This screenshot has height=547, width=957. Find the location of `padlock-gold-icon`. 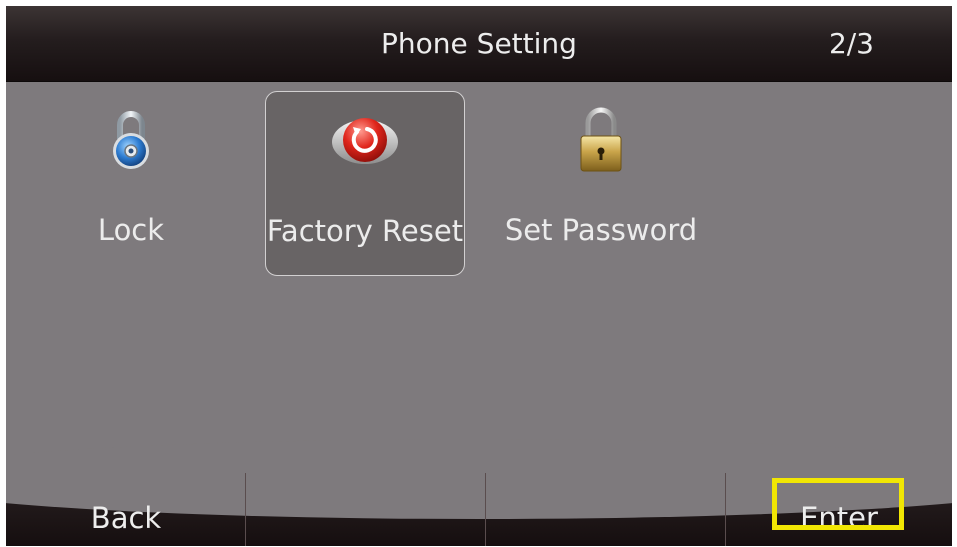

padlock-gold-icon is located at coordinates (601, 138).